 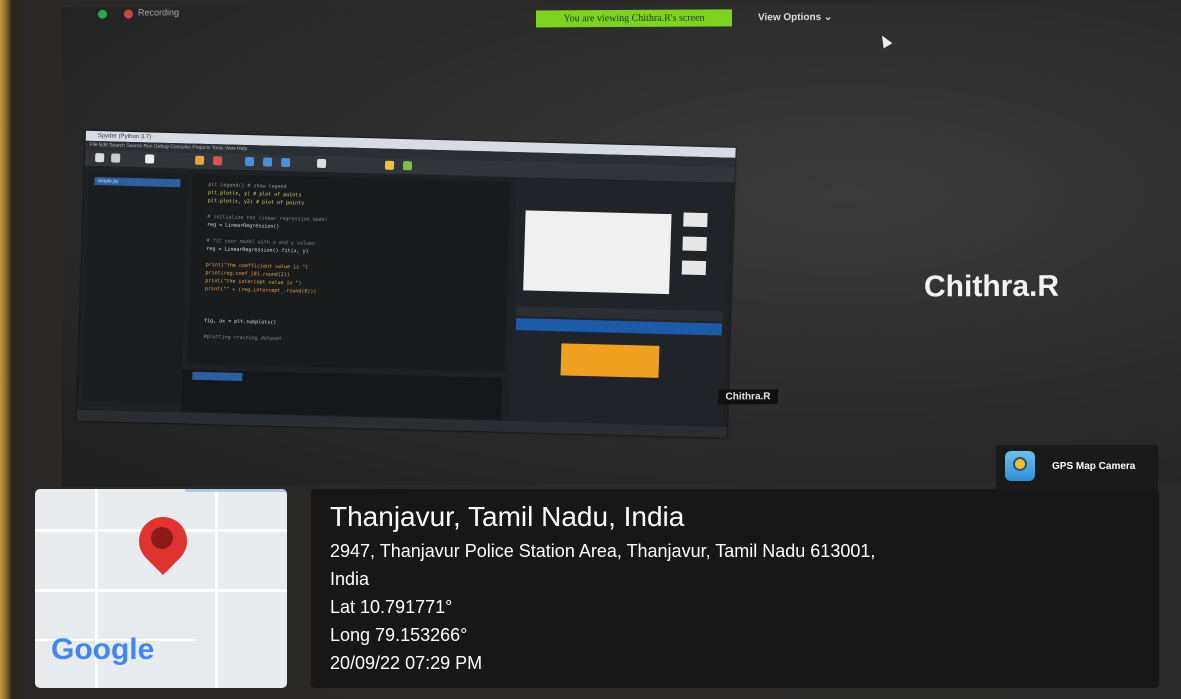 What do you see at coordinates (116, 158) in the screenshot?
I see `open-file-icon` at bounding box center [116, 158].